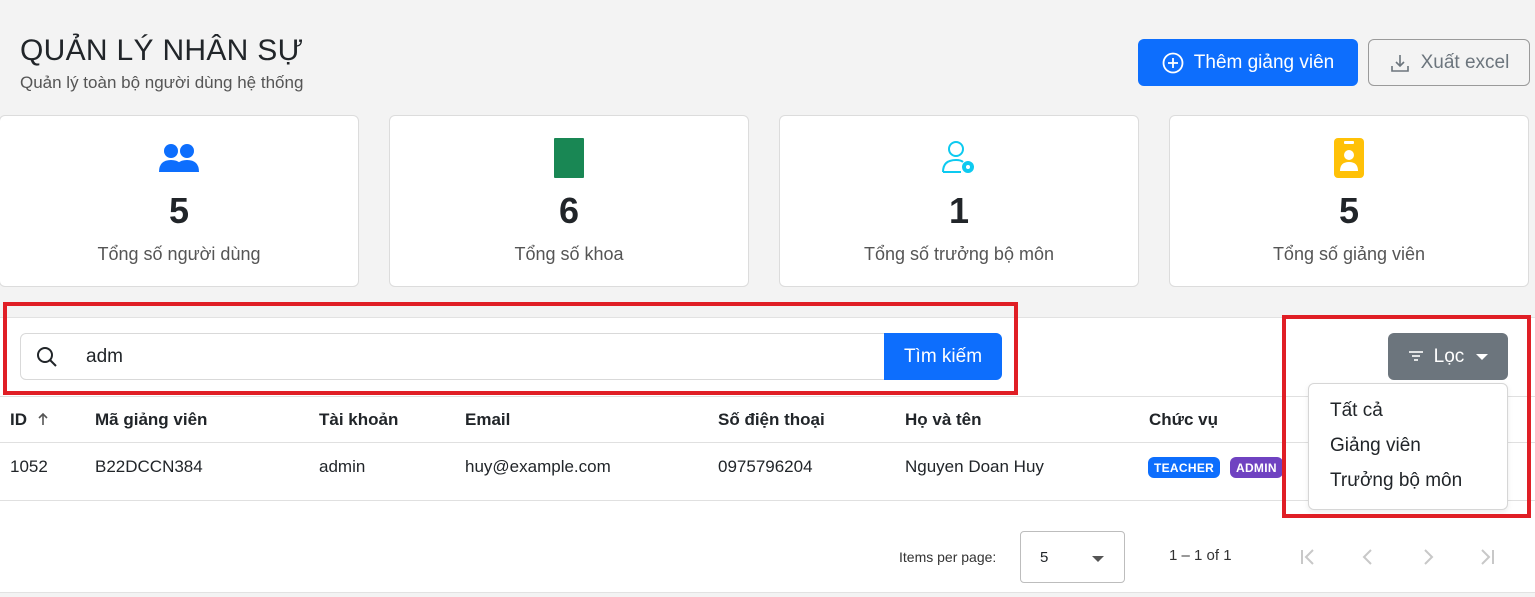  Describe the element at coordinates (974, 466) in the screenshot. I see `cell-name: Nguyen Doan Huy` at that location.